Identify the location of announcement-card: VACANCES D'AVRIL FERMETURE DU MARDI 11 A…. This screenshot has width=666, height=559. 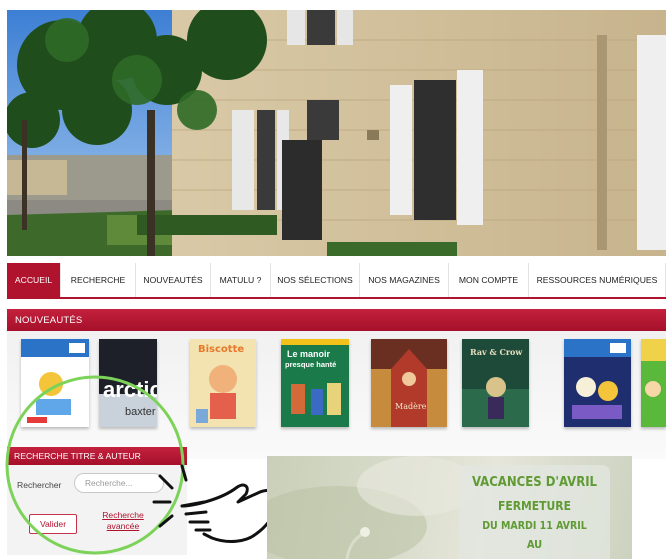
(534, 512).